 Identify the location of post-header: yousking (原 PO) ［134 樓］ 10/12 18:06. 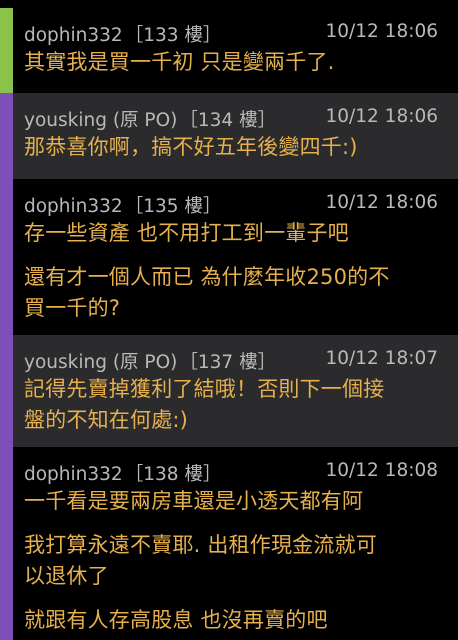
(232, 118).